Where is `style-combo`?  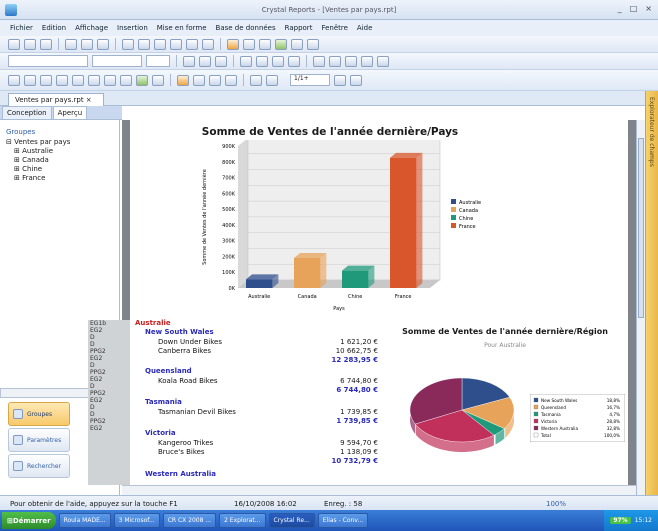 style-combo is located at coordinates (48, 61).